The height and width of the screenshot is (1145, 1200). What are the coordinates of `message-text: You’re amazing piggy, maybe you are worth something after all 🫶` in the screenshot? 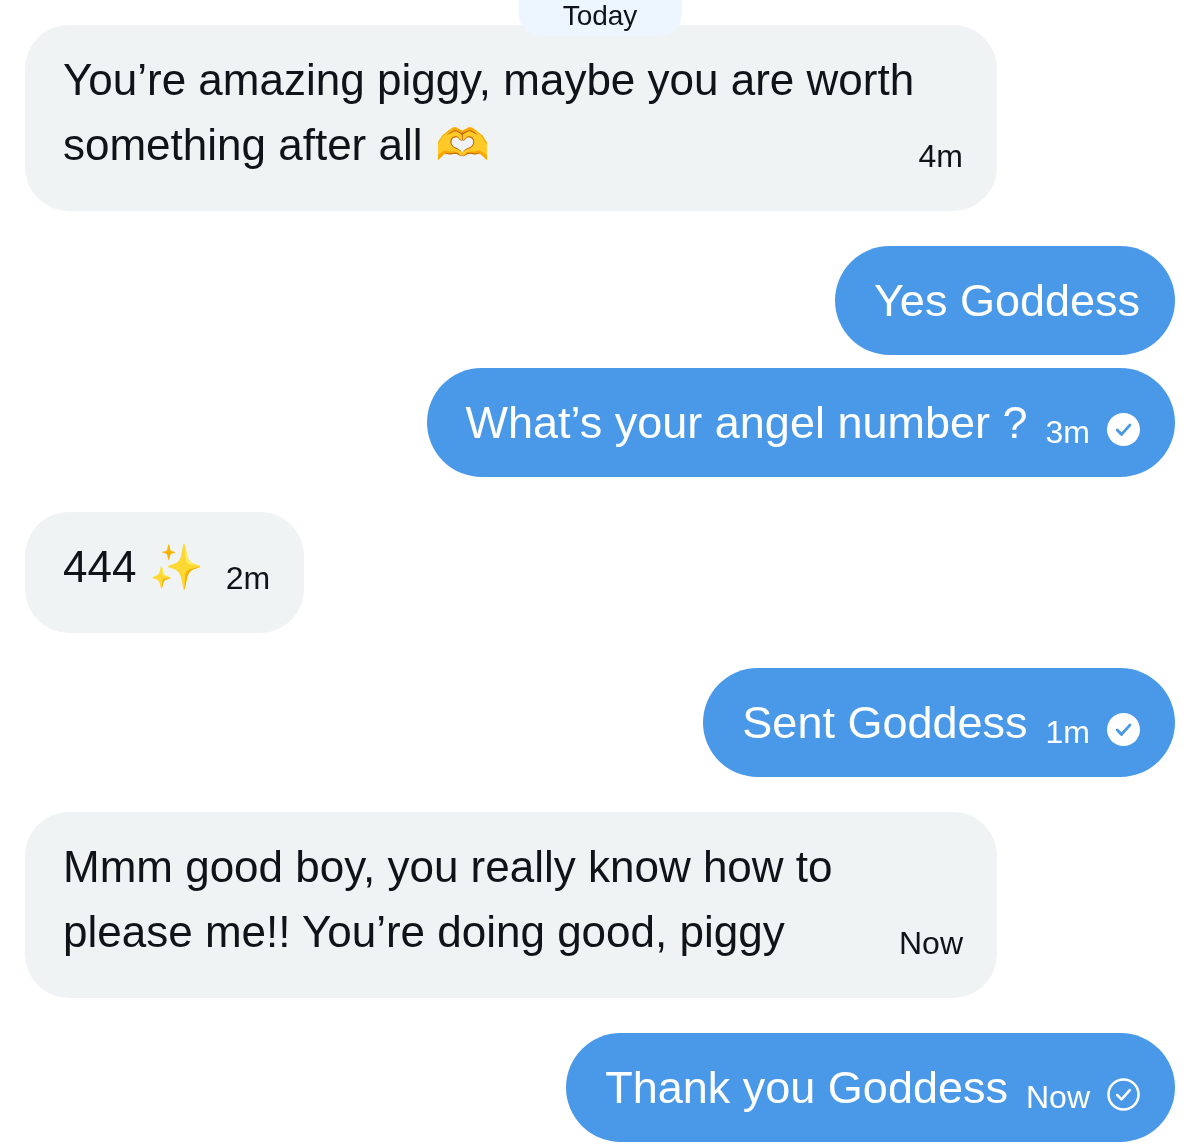 It's located at (489, 112).